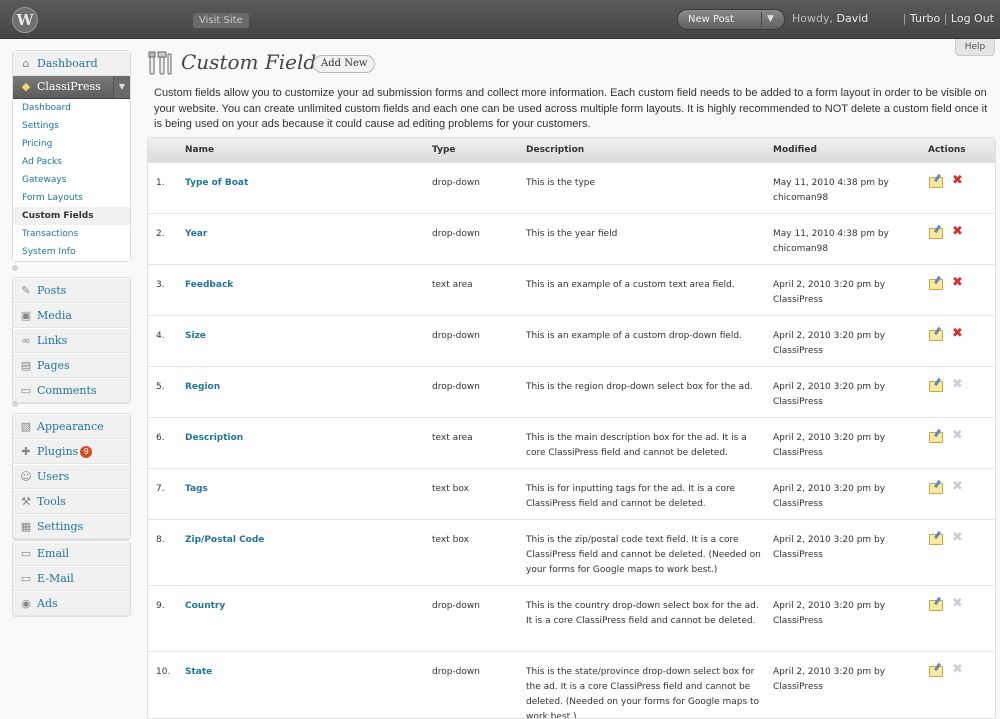 This screenshot has height=719, width=1000. I want to click on user-name-link: David, so click(852, 18).